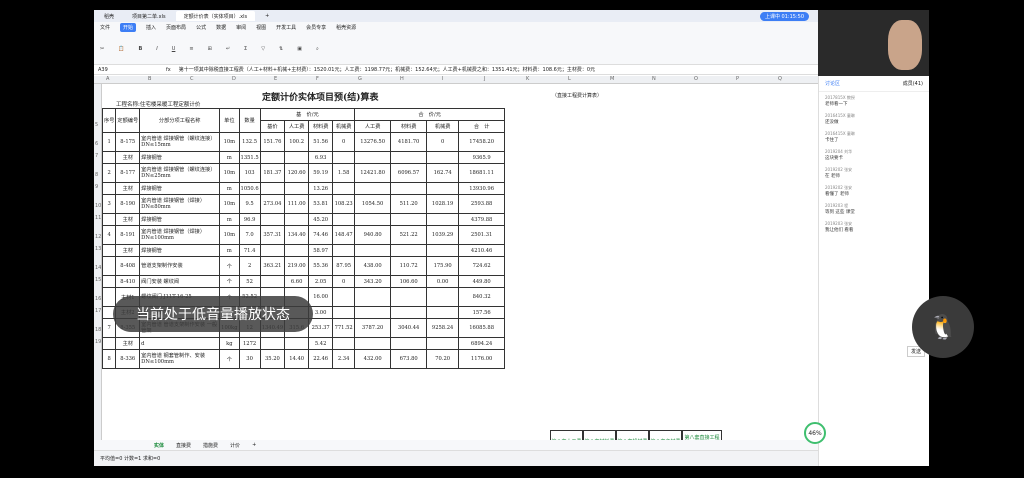 This screenshot has width=1024, height=478. What do you see at coordinates (98, 311) in the screenshot?
I see `row-number: 17` at bounding box center [98, 311].